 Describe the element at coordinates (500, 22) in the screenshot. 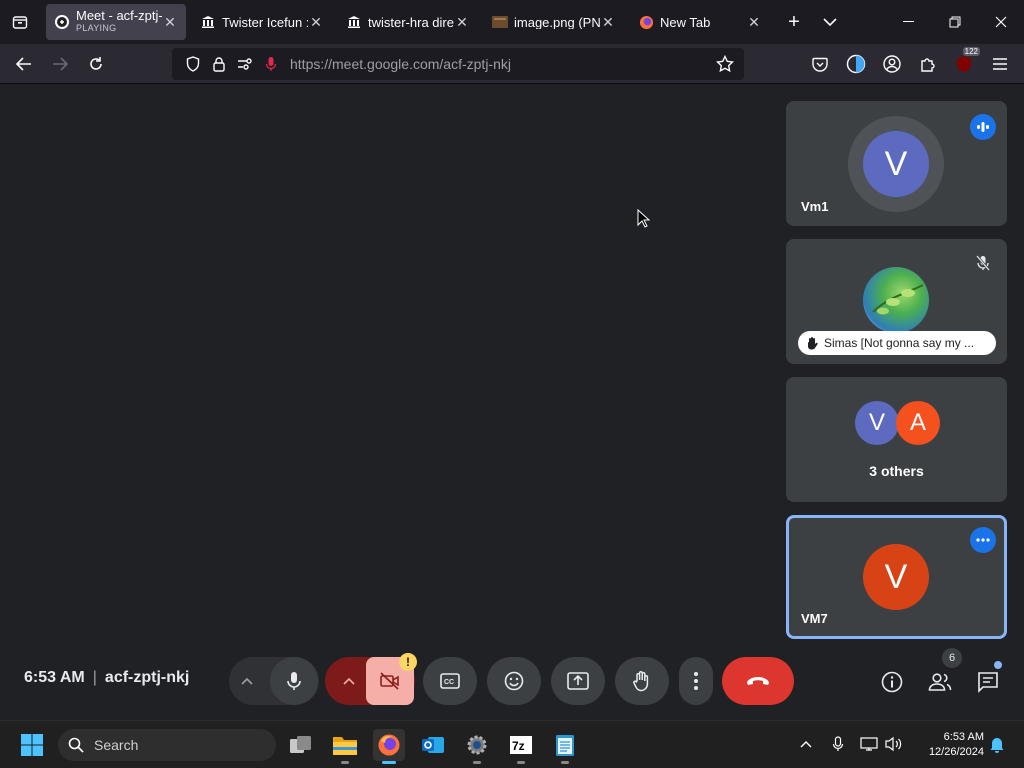

I see `image-favicon-icon` at that location.